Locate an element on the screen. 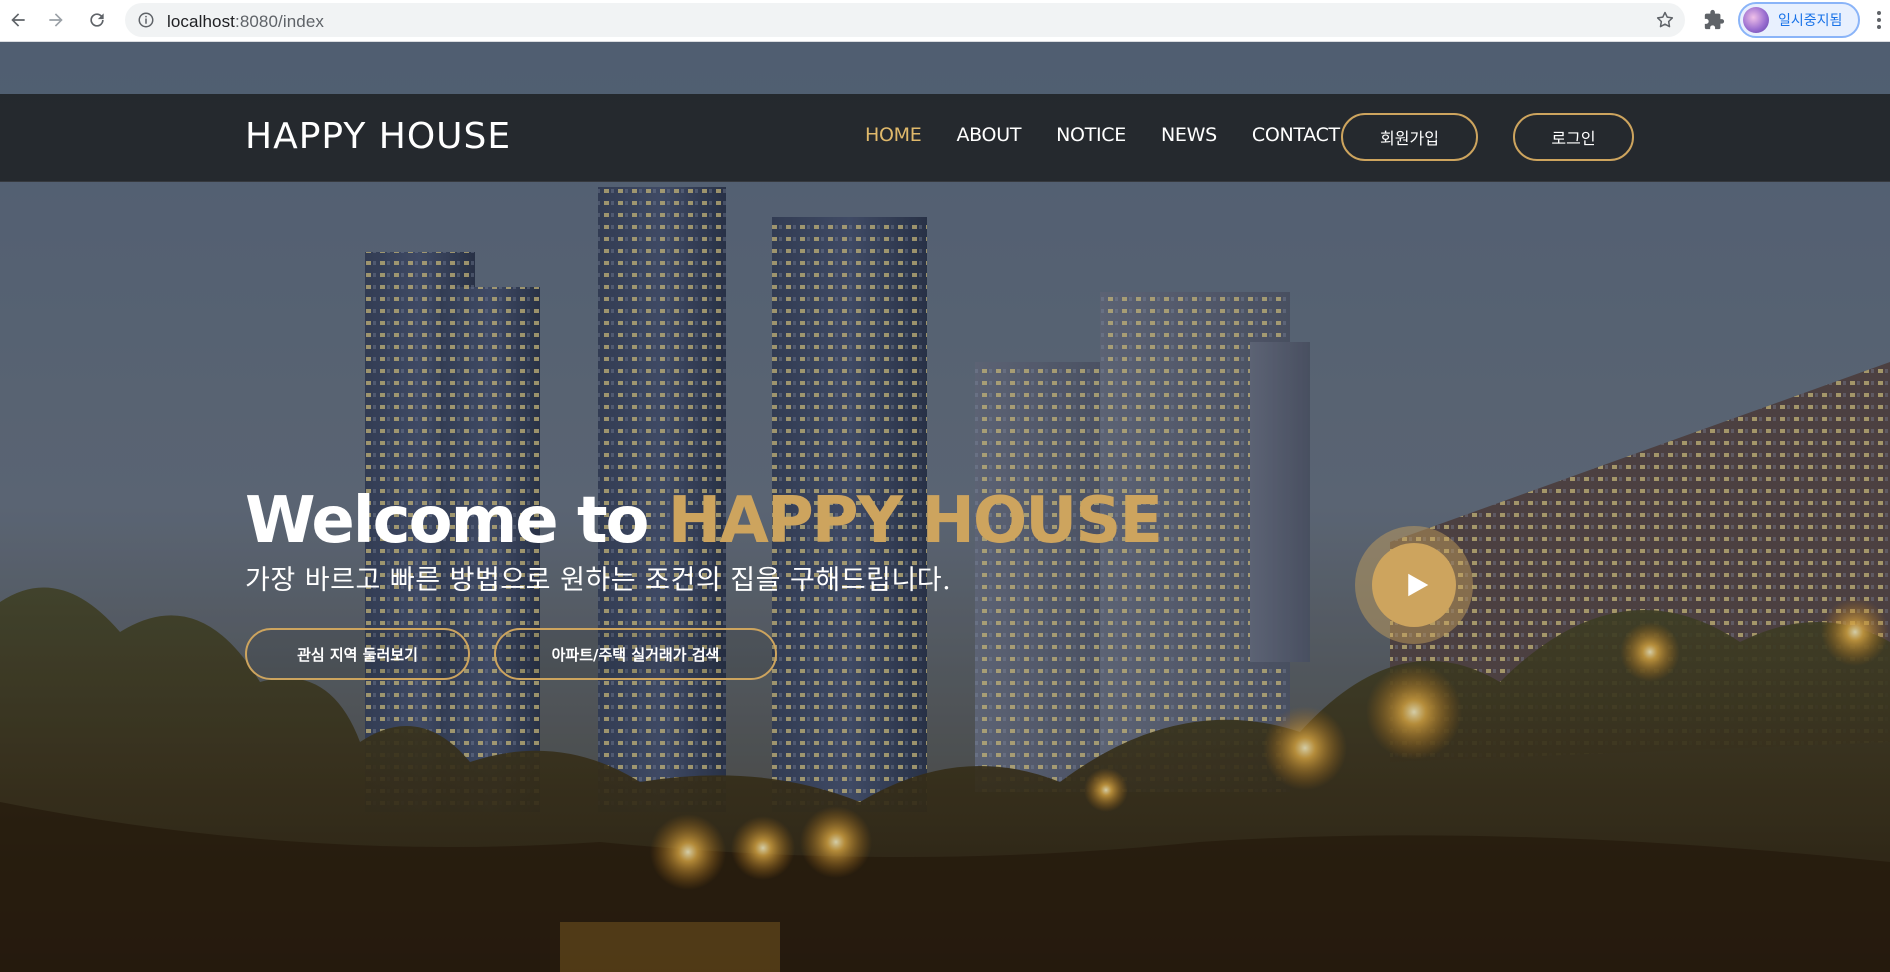 The height and width of the screenshot is (972, 1890). url-text: localhost:8080/index is located at coordinates (245, 22).